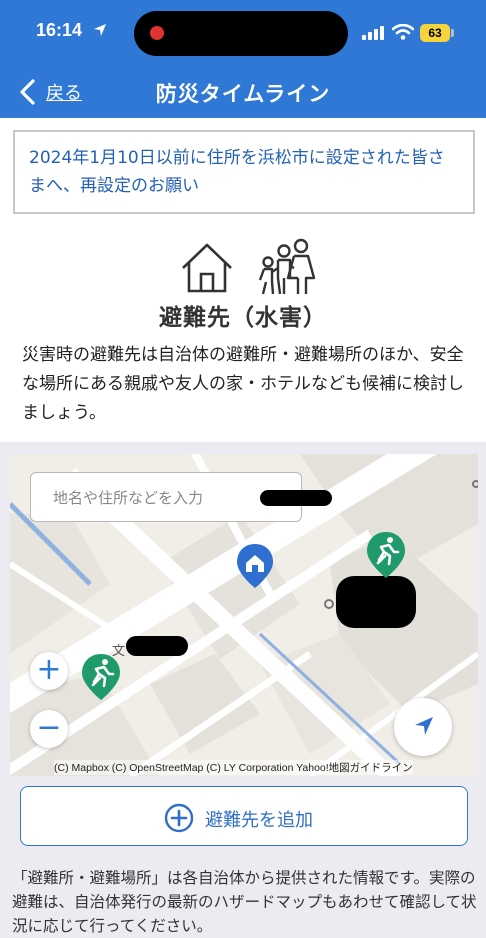 This screenshot has width=486, height=938. I want to click on wifi-icon, so click(403, 32).